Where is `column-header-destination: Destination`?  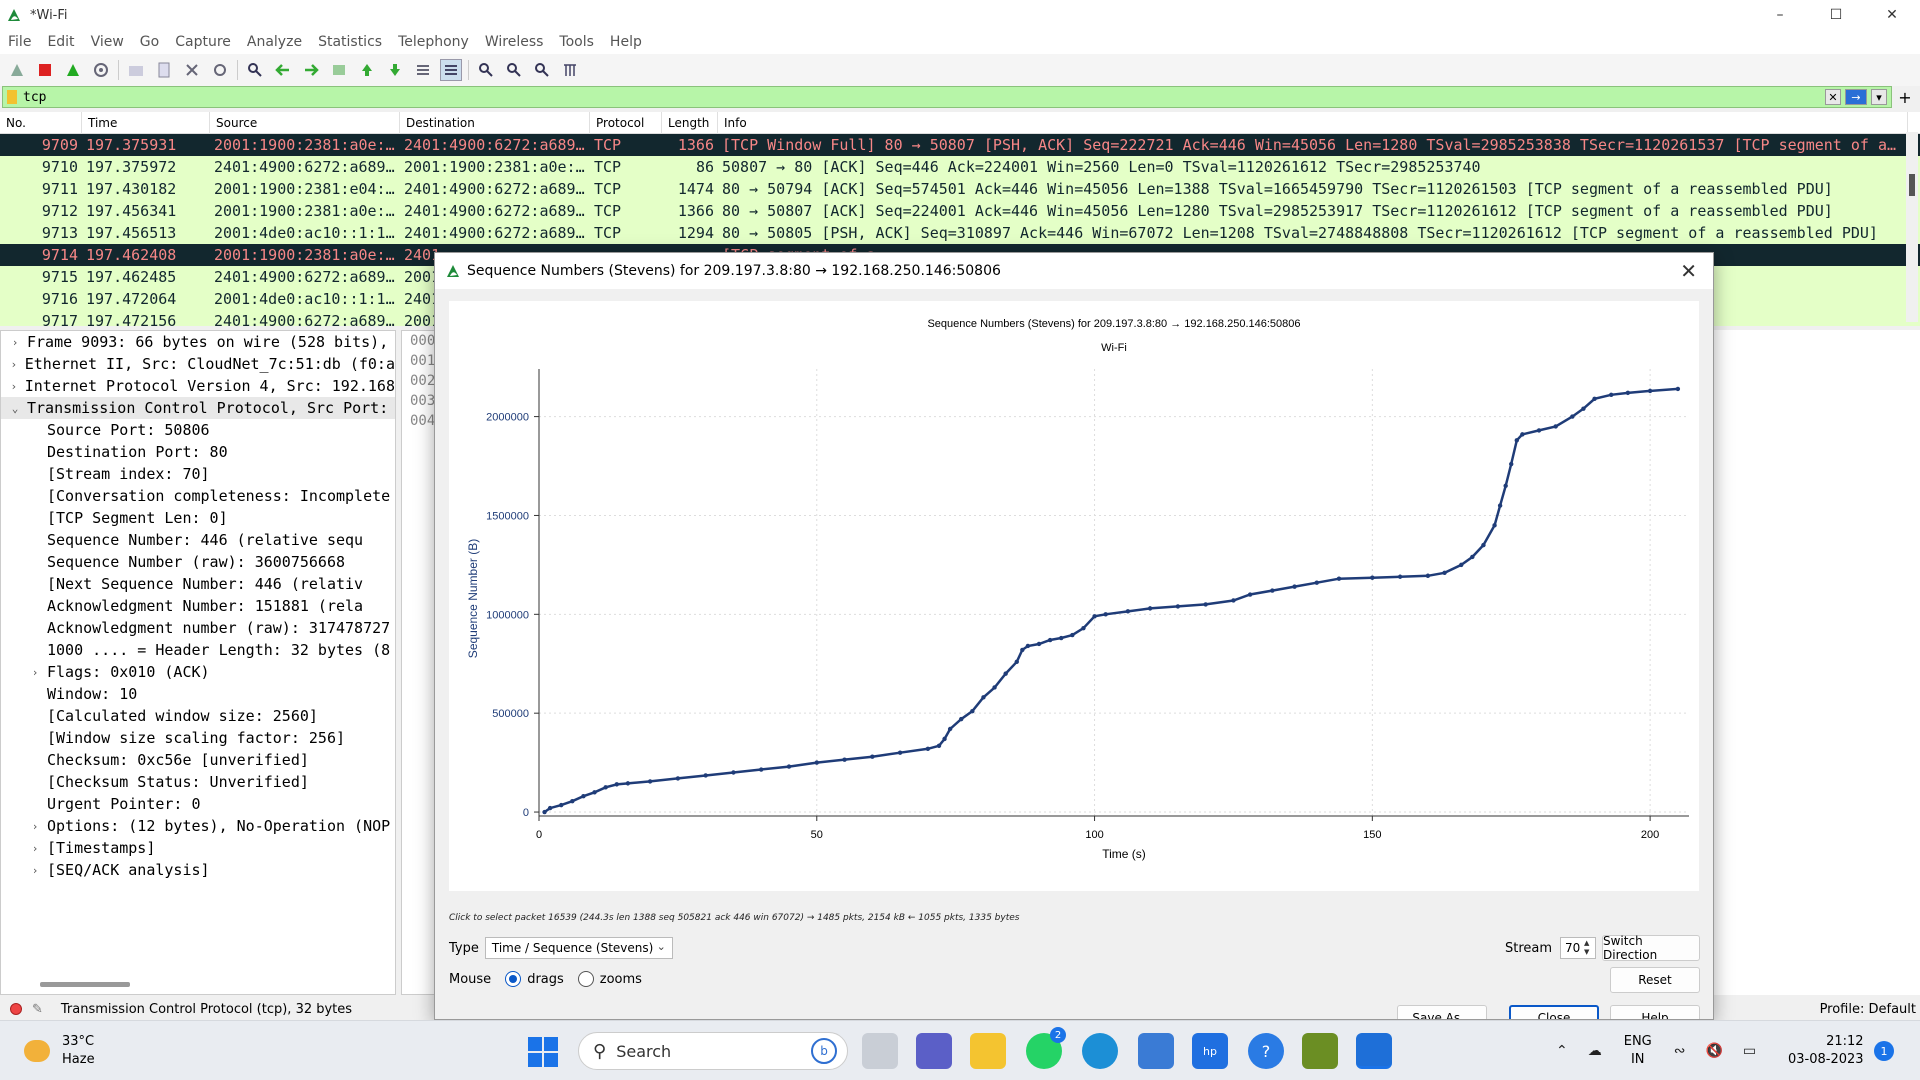
column-header-destination: Destination is located at coordinates (495, 123).